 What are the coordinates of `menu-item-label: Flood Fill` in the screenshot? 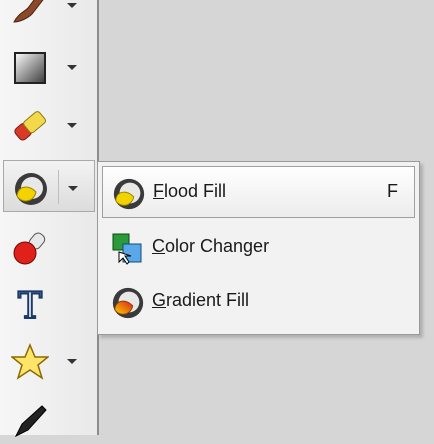 It's located at (190, 191).